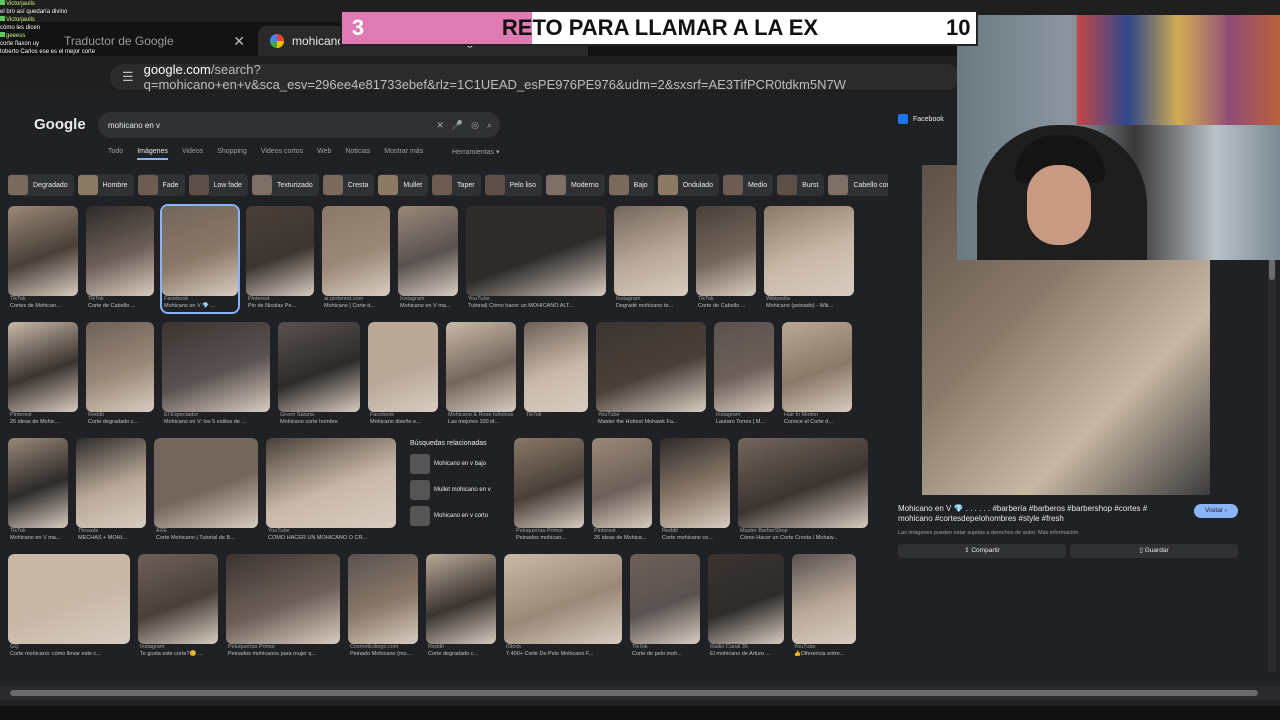 The image size is (1280, 720). Describe the element at coordinates (105, 185) in the screenshot. I see `filter-chip: Hombre` at that location.